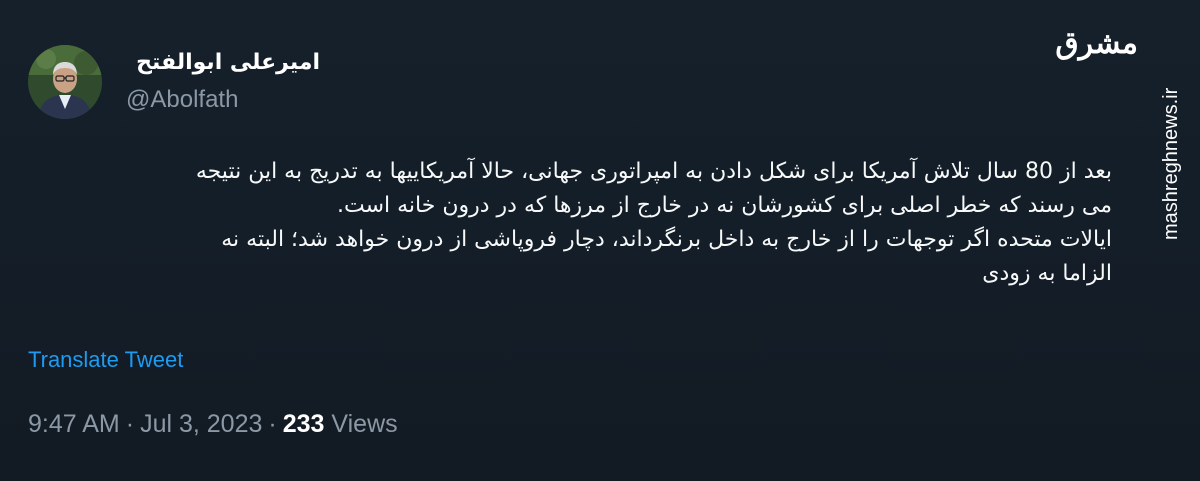 This screenshot has width=1200, height=481. Describe the element at coordinates (304, 424) in the screenshot. I see `views-count: 233` at that location.